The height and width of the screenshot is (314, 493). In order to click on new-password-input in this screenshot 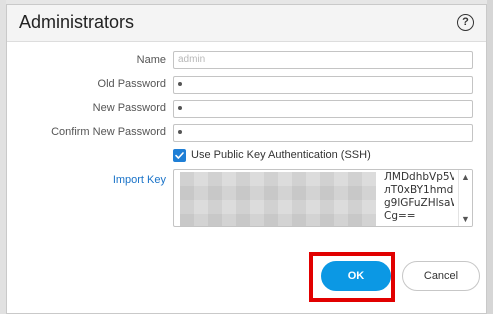, I will do `click(323, 109)`.